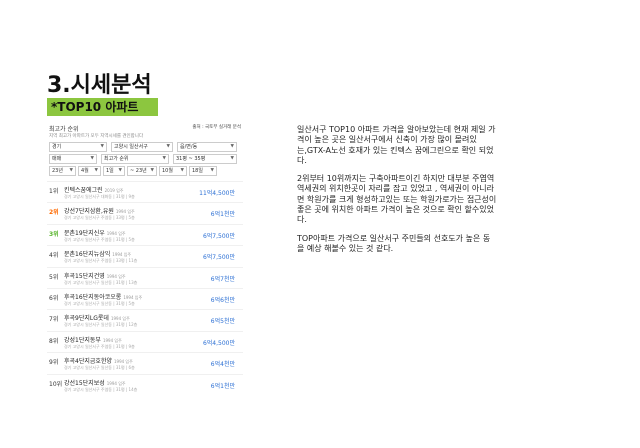  Describe the element at coordinates (110, 171) in the screenshot. I see `start-day-value: 1일` at that location.